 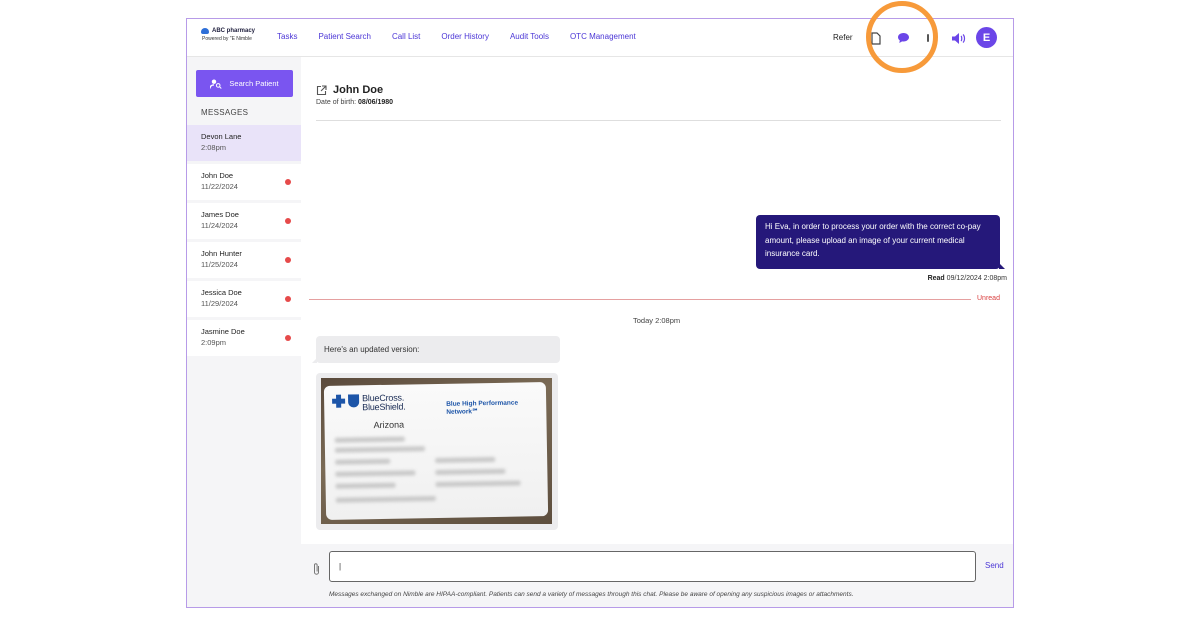 What do you see at coordinates (876, 38) in the screenshot?
I see `document-icon` at bounding box center [876, 38].